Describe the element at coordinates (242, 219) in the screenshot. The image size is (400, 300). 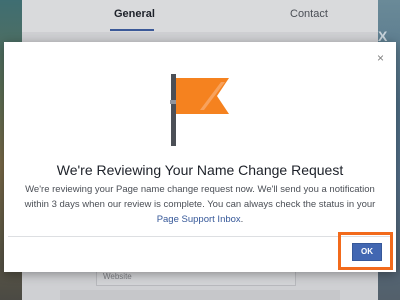
I see `dialog-body-end: .` at that location.